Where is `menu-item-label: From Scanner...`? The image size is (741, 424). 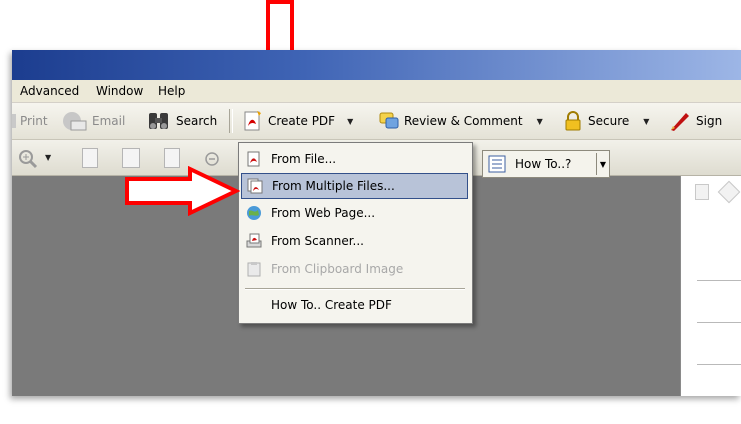
menu-item-label: From Scanner... is located at coordinates (317, 241).